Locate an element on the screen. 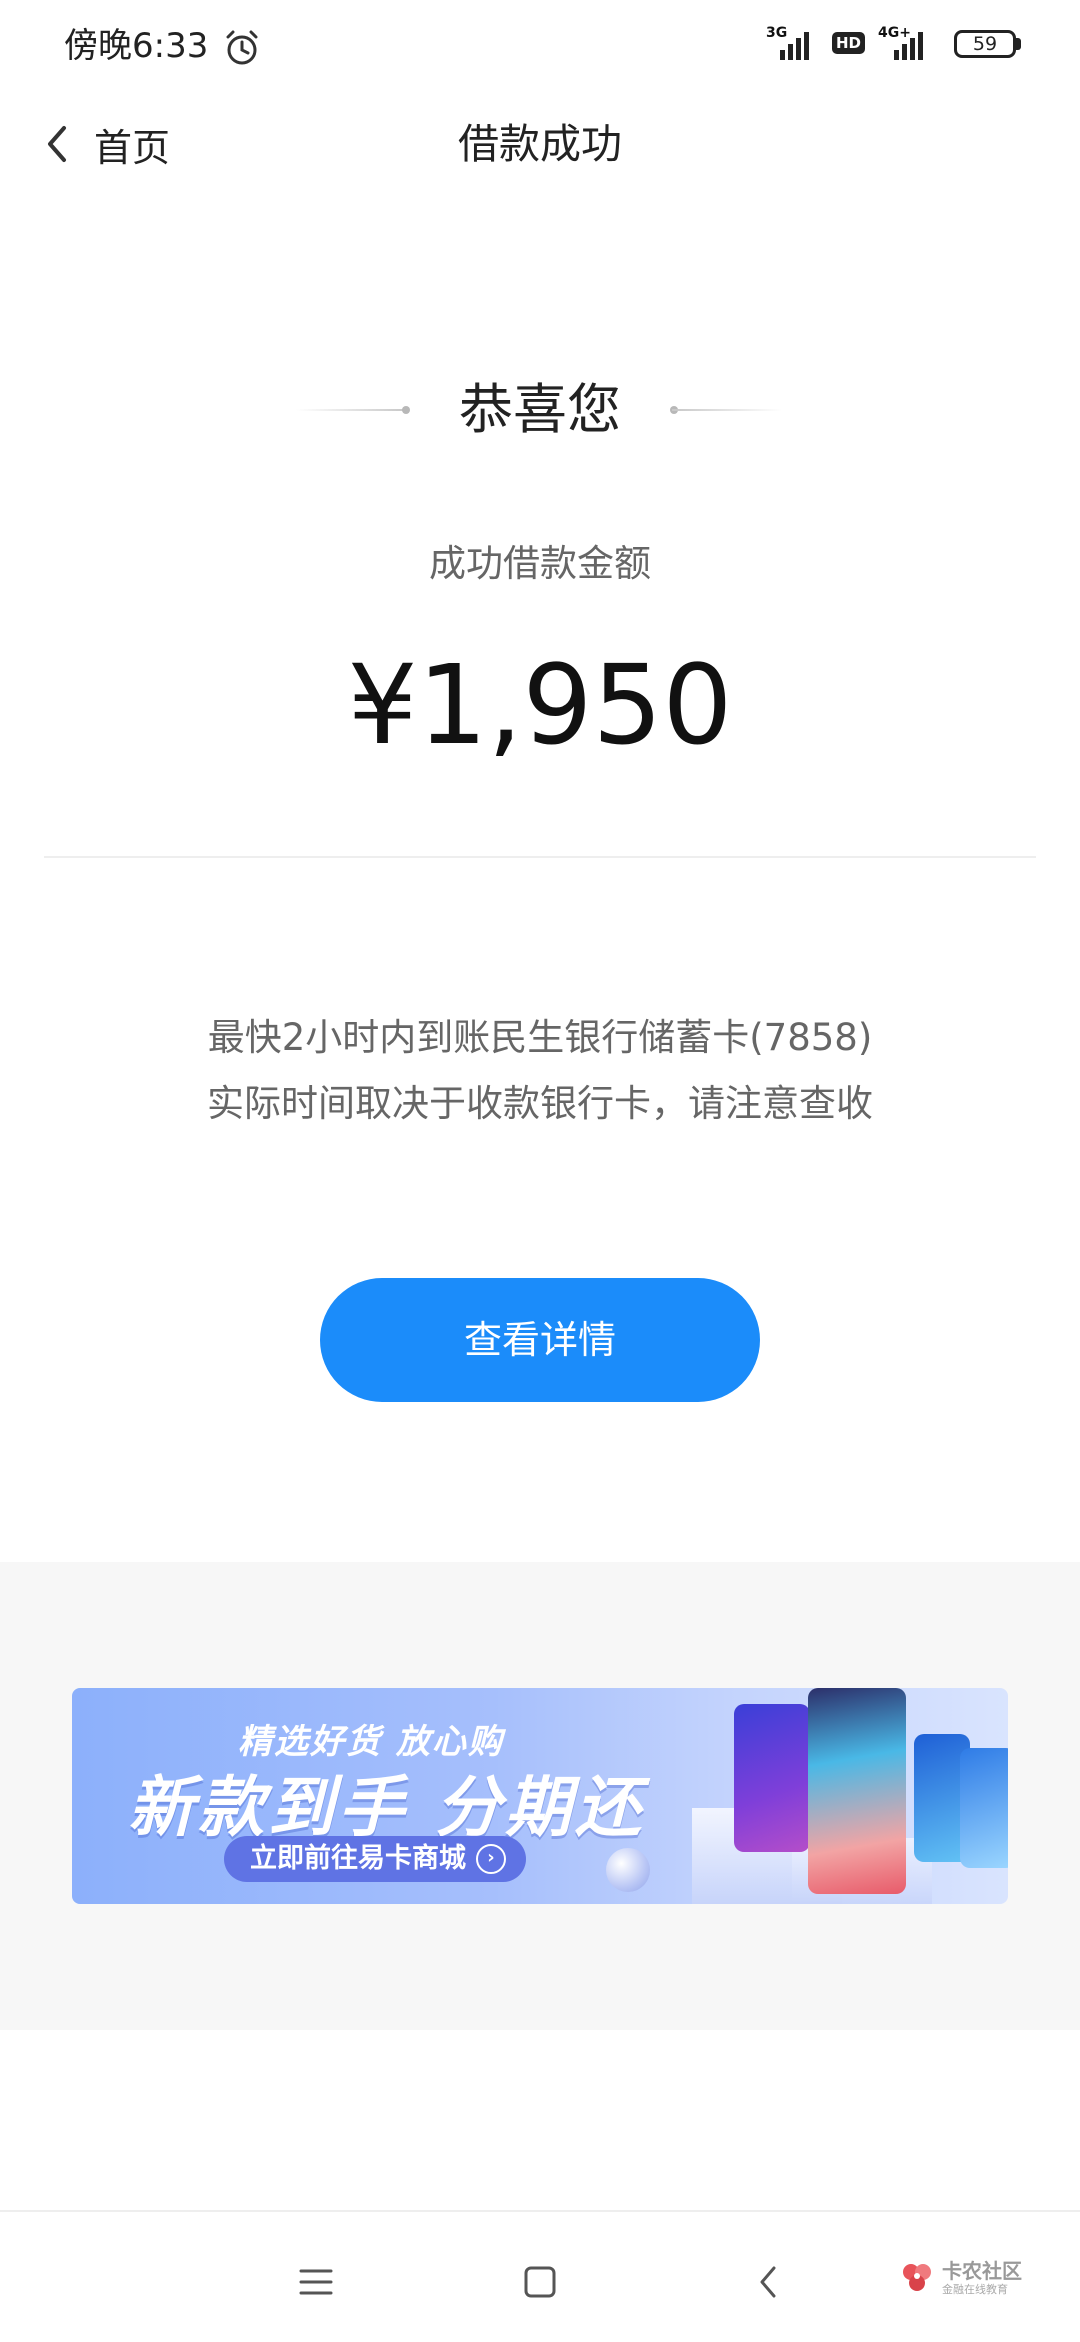 The image size is (1080, 2342). watermark: 卡农社区 金融在线教育 is located at coordinates (961, 2278).